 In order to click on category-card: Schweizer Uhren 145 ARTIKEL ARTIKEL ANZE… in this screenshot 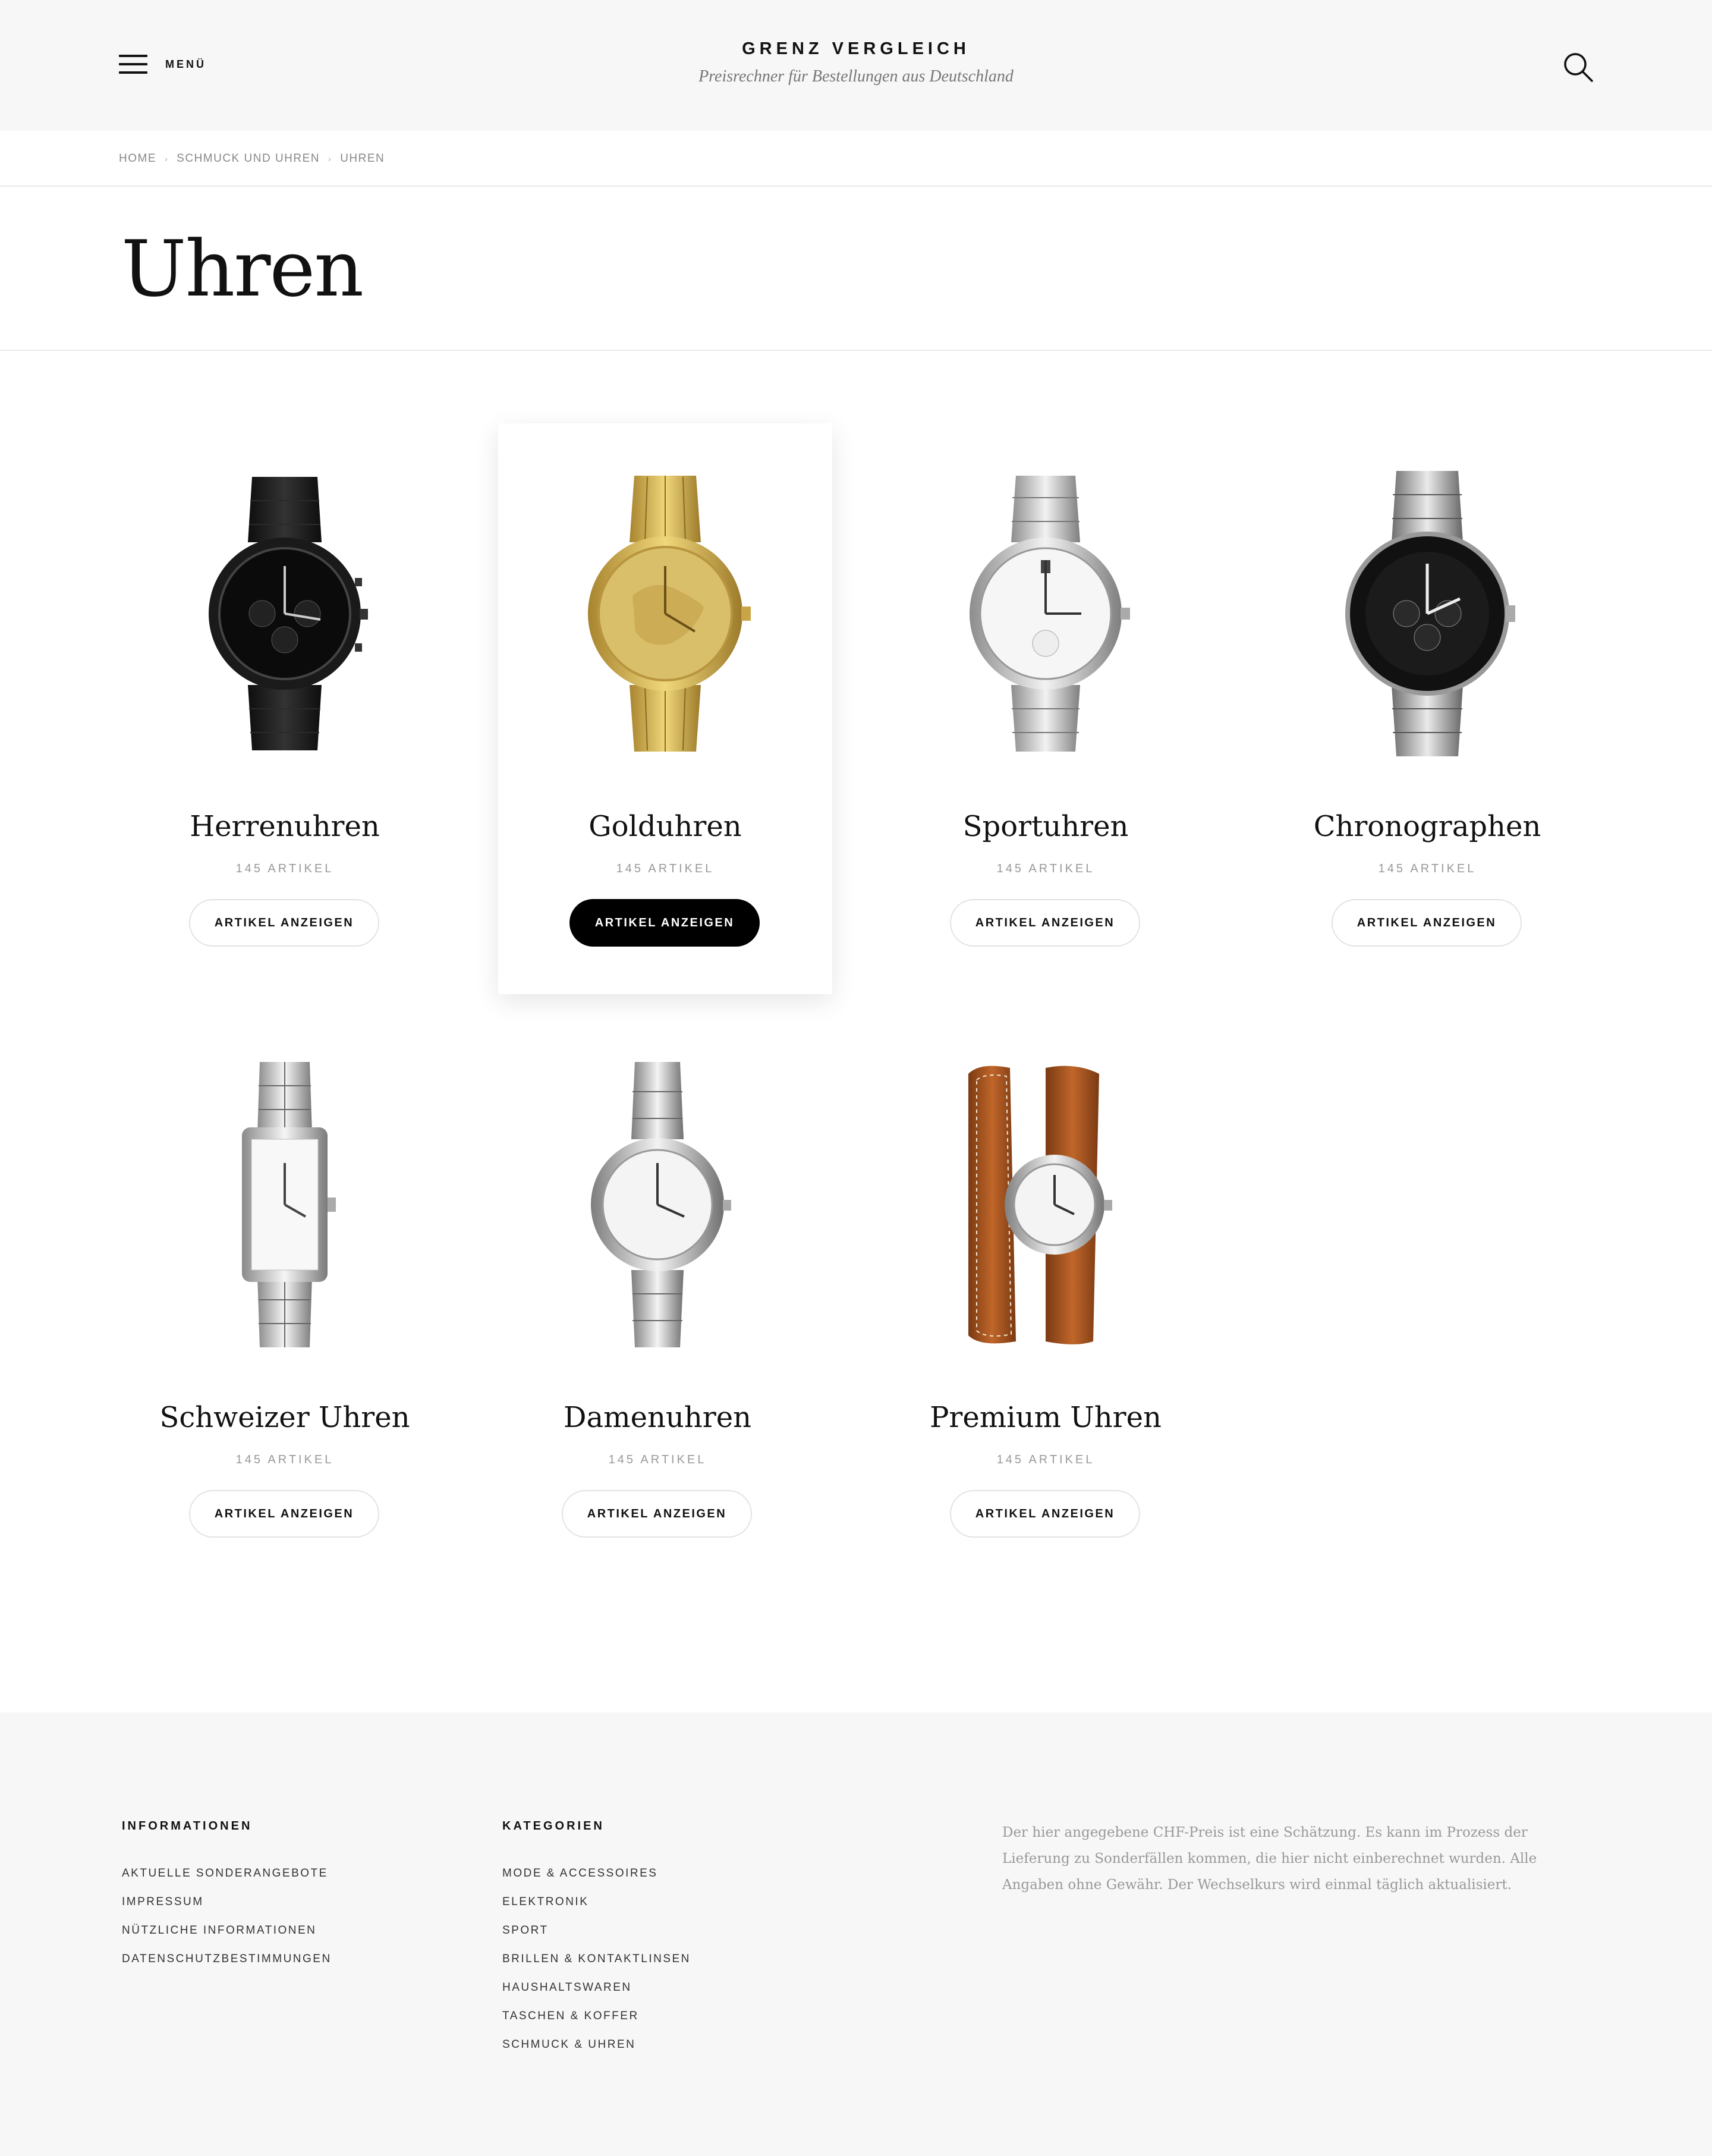, I will do `click(285, 1300)`.